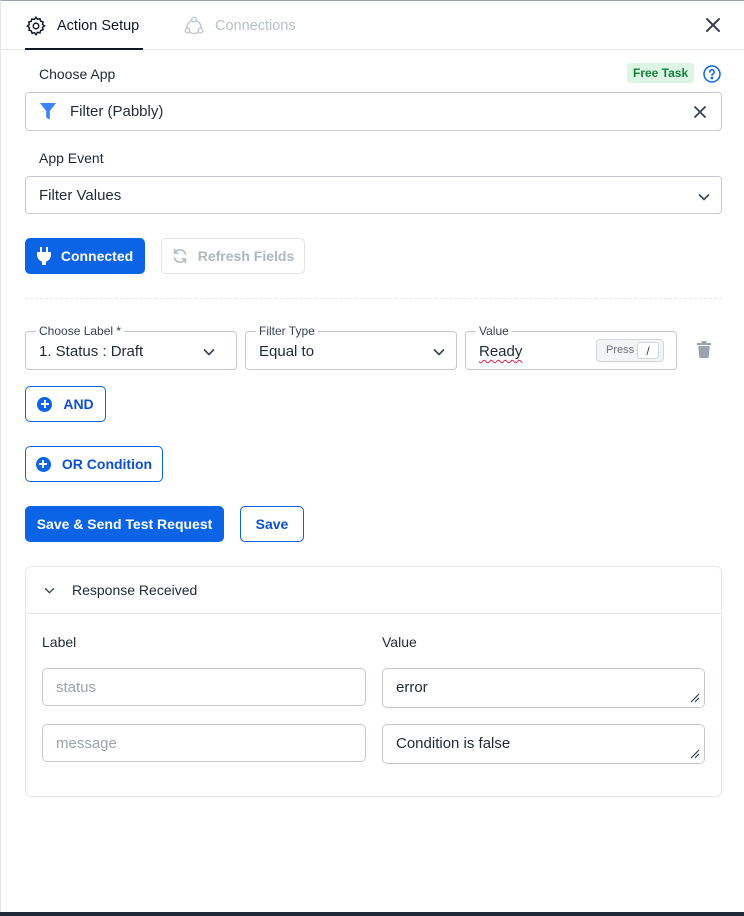  Describe the element at coordinates (204, 743) in the screenshot. I see `response-label-field: message` at that location.